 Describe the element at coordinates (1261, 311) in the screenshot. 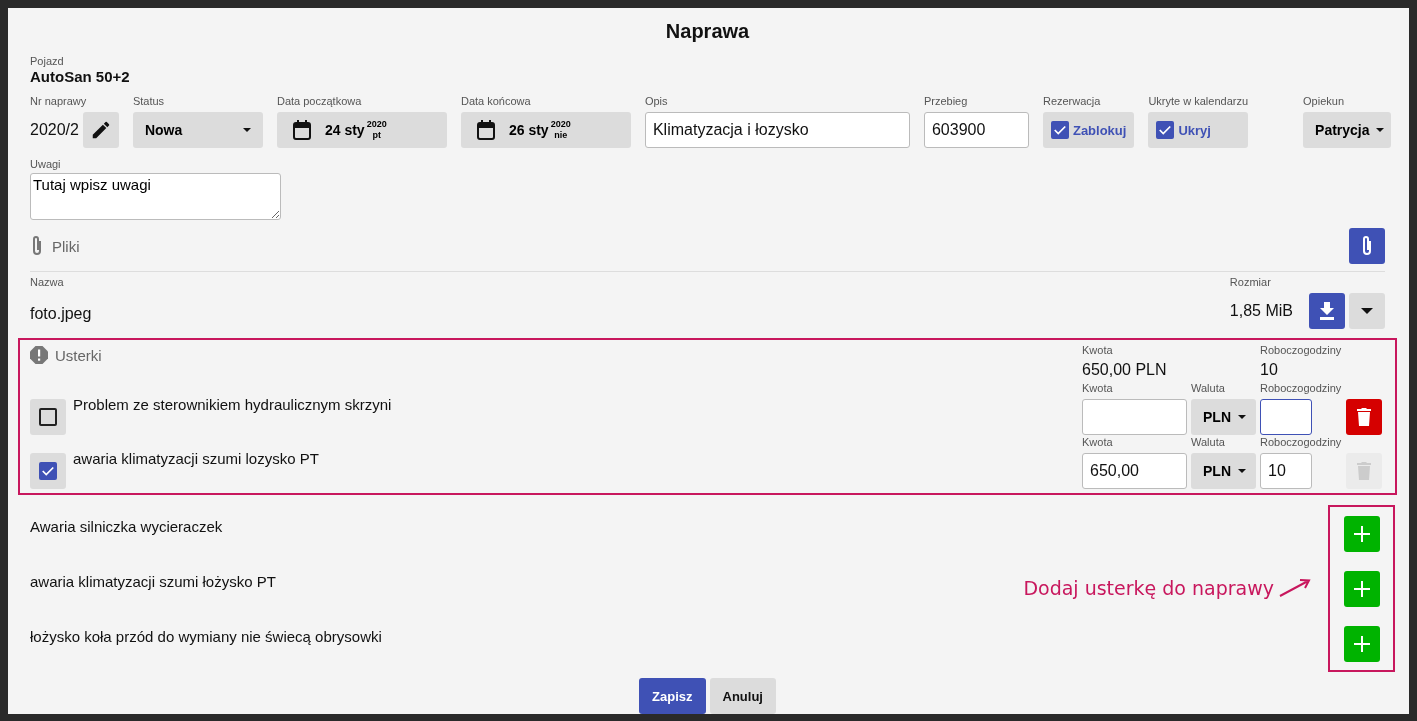

I see `file-size: 1,85 MiB` at that location.